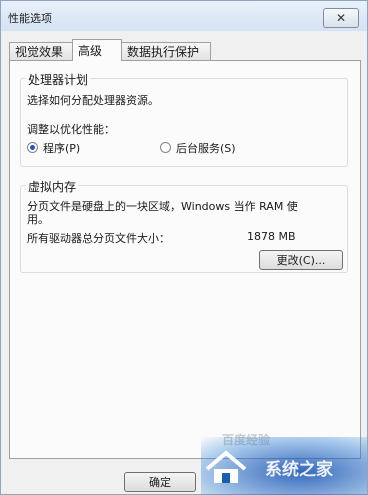  I want to click on watermark-brand-text: 系统之家, so click(299, 470).